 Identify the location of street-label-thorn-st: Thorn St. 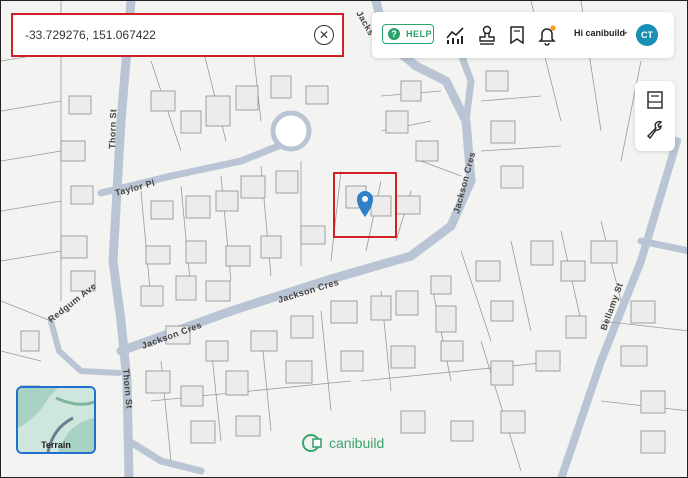
(112, 129).